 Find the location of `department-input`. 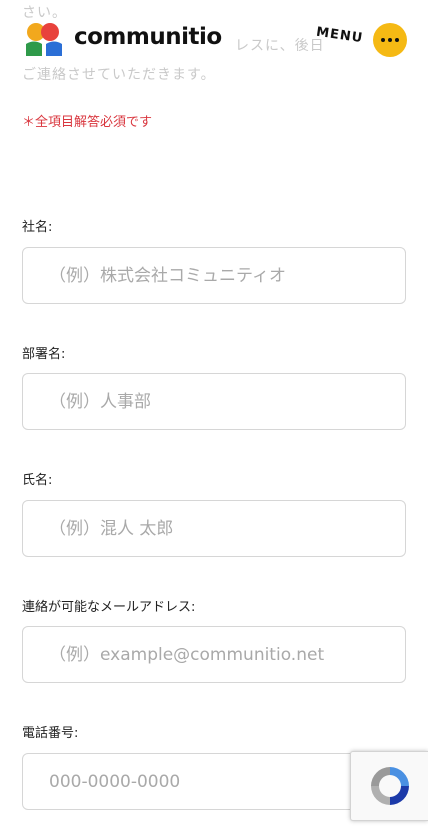

department-input is located at coordinates (214, 401).